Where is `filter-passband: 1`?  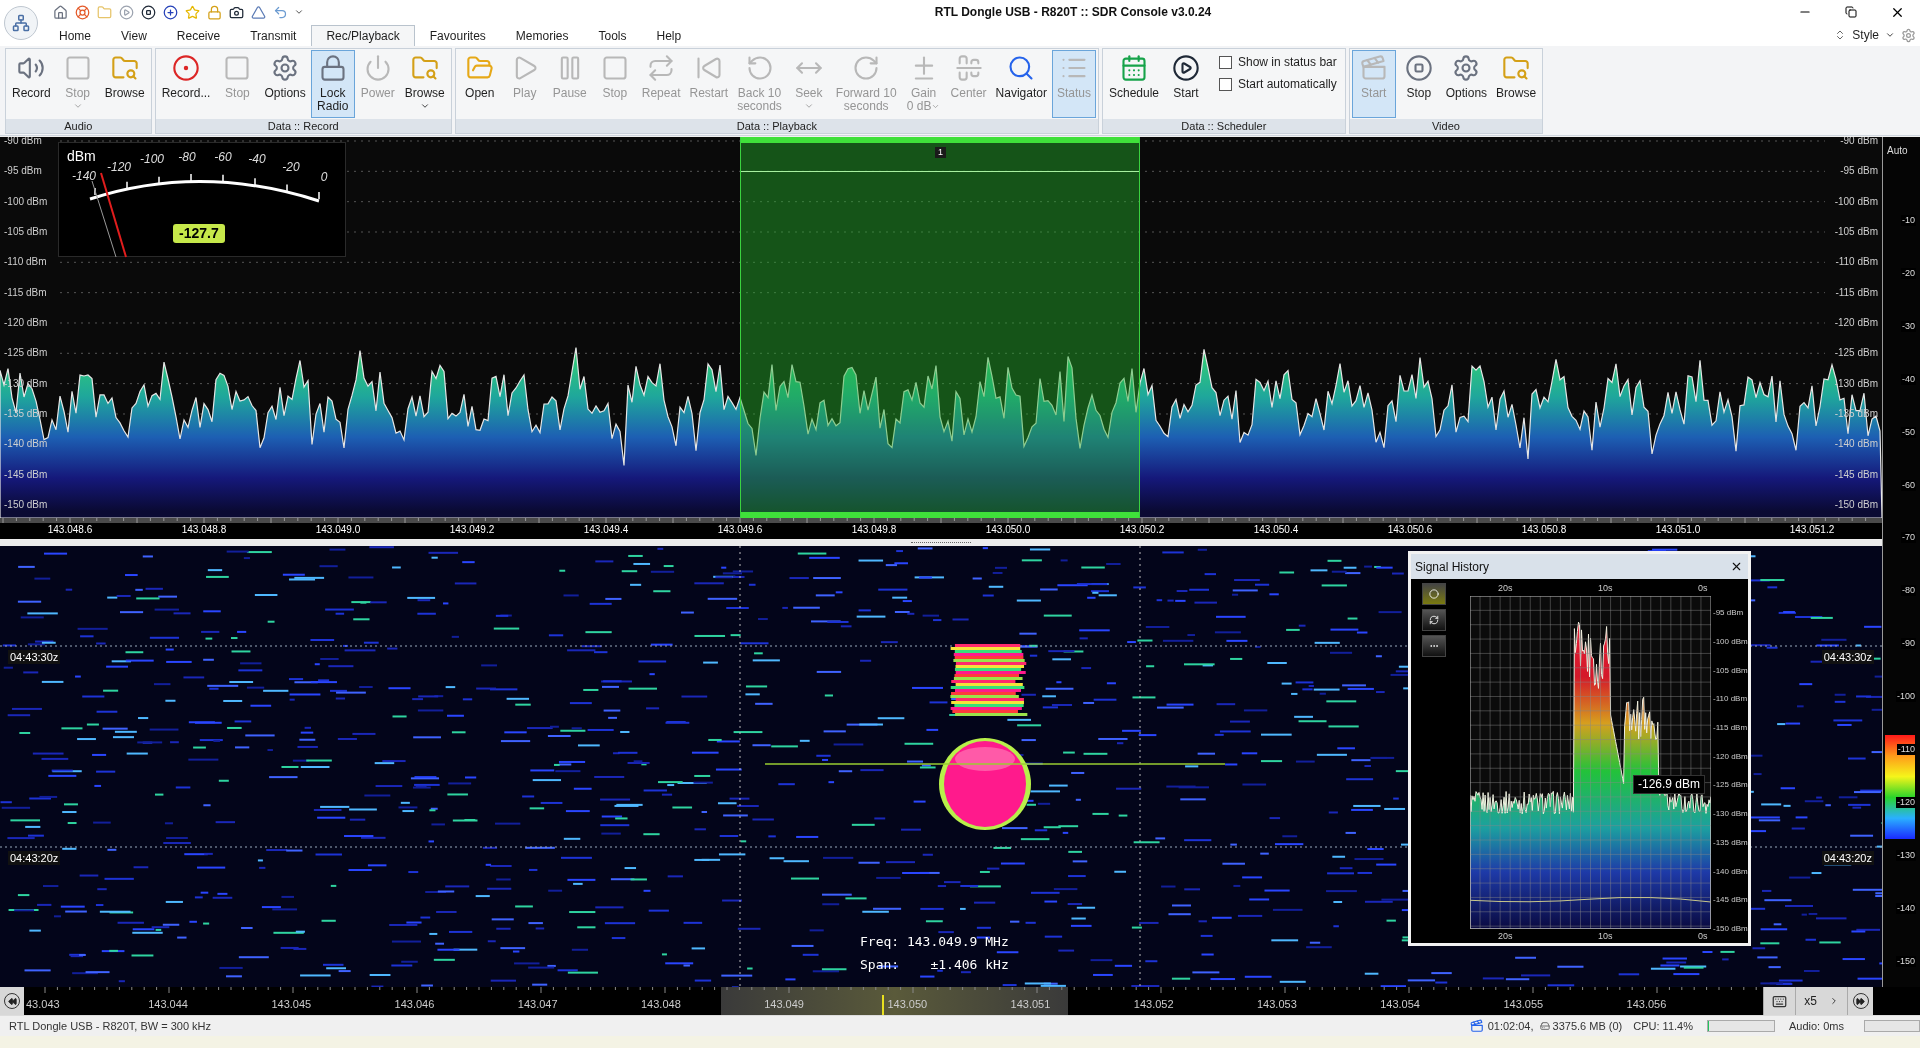
filter-passband: 1 is located at coordinates (940, 327).